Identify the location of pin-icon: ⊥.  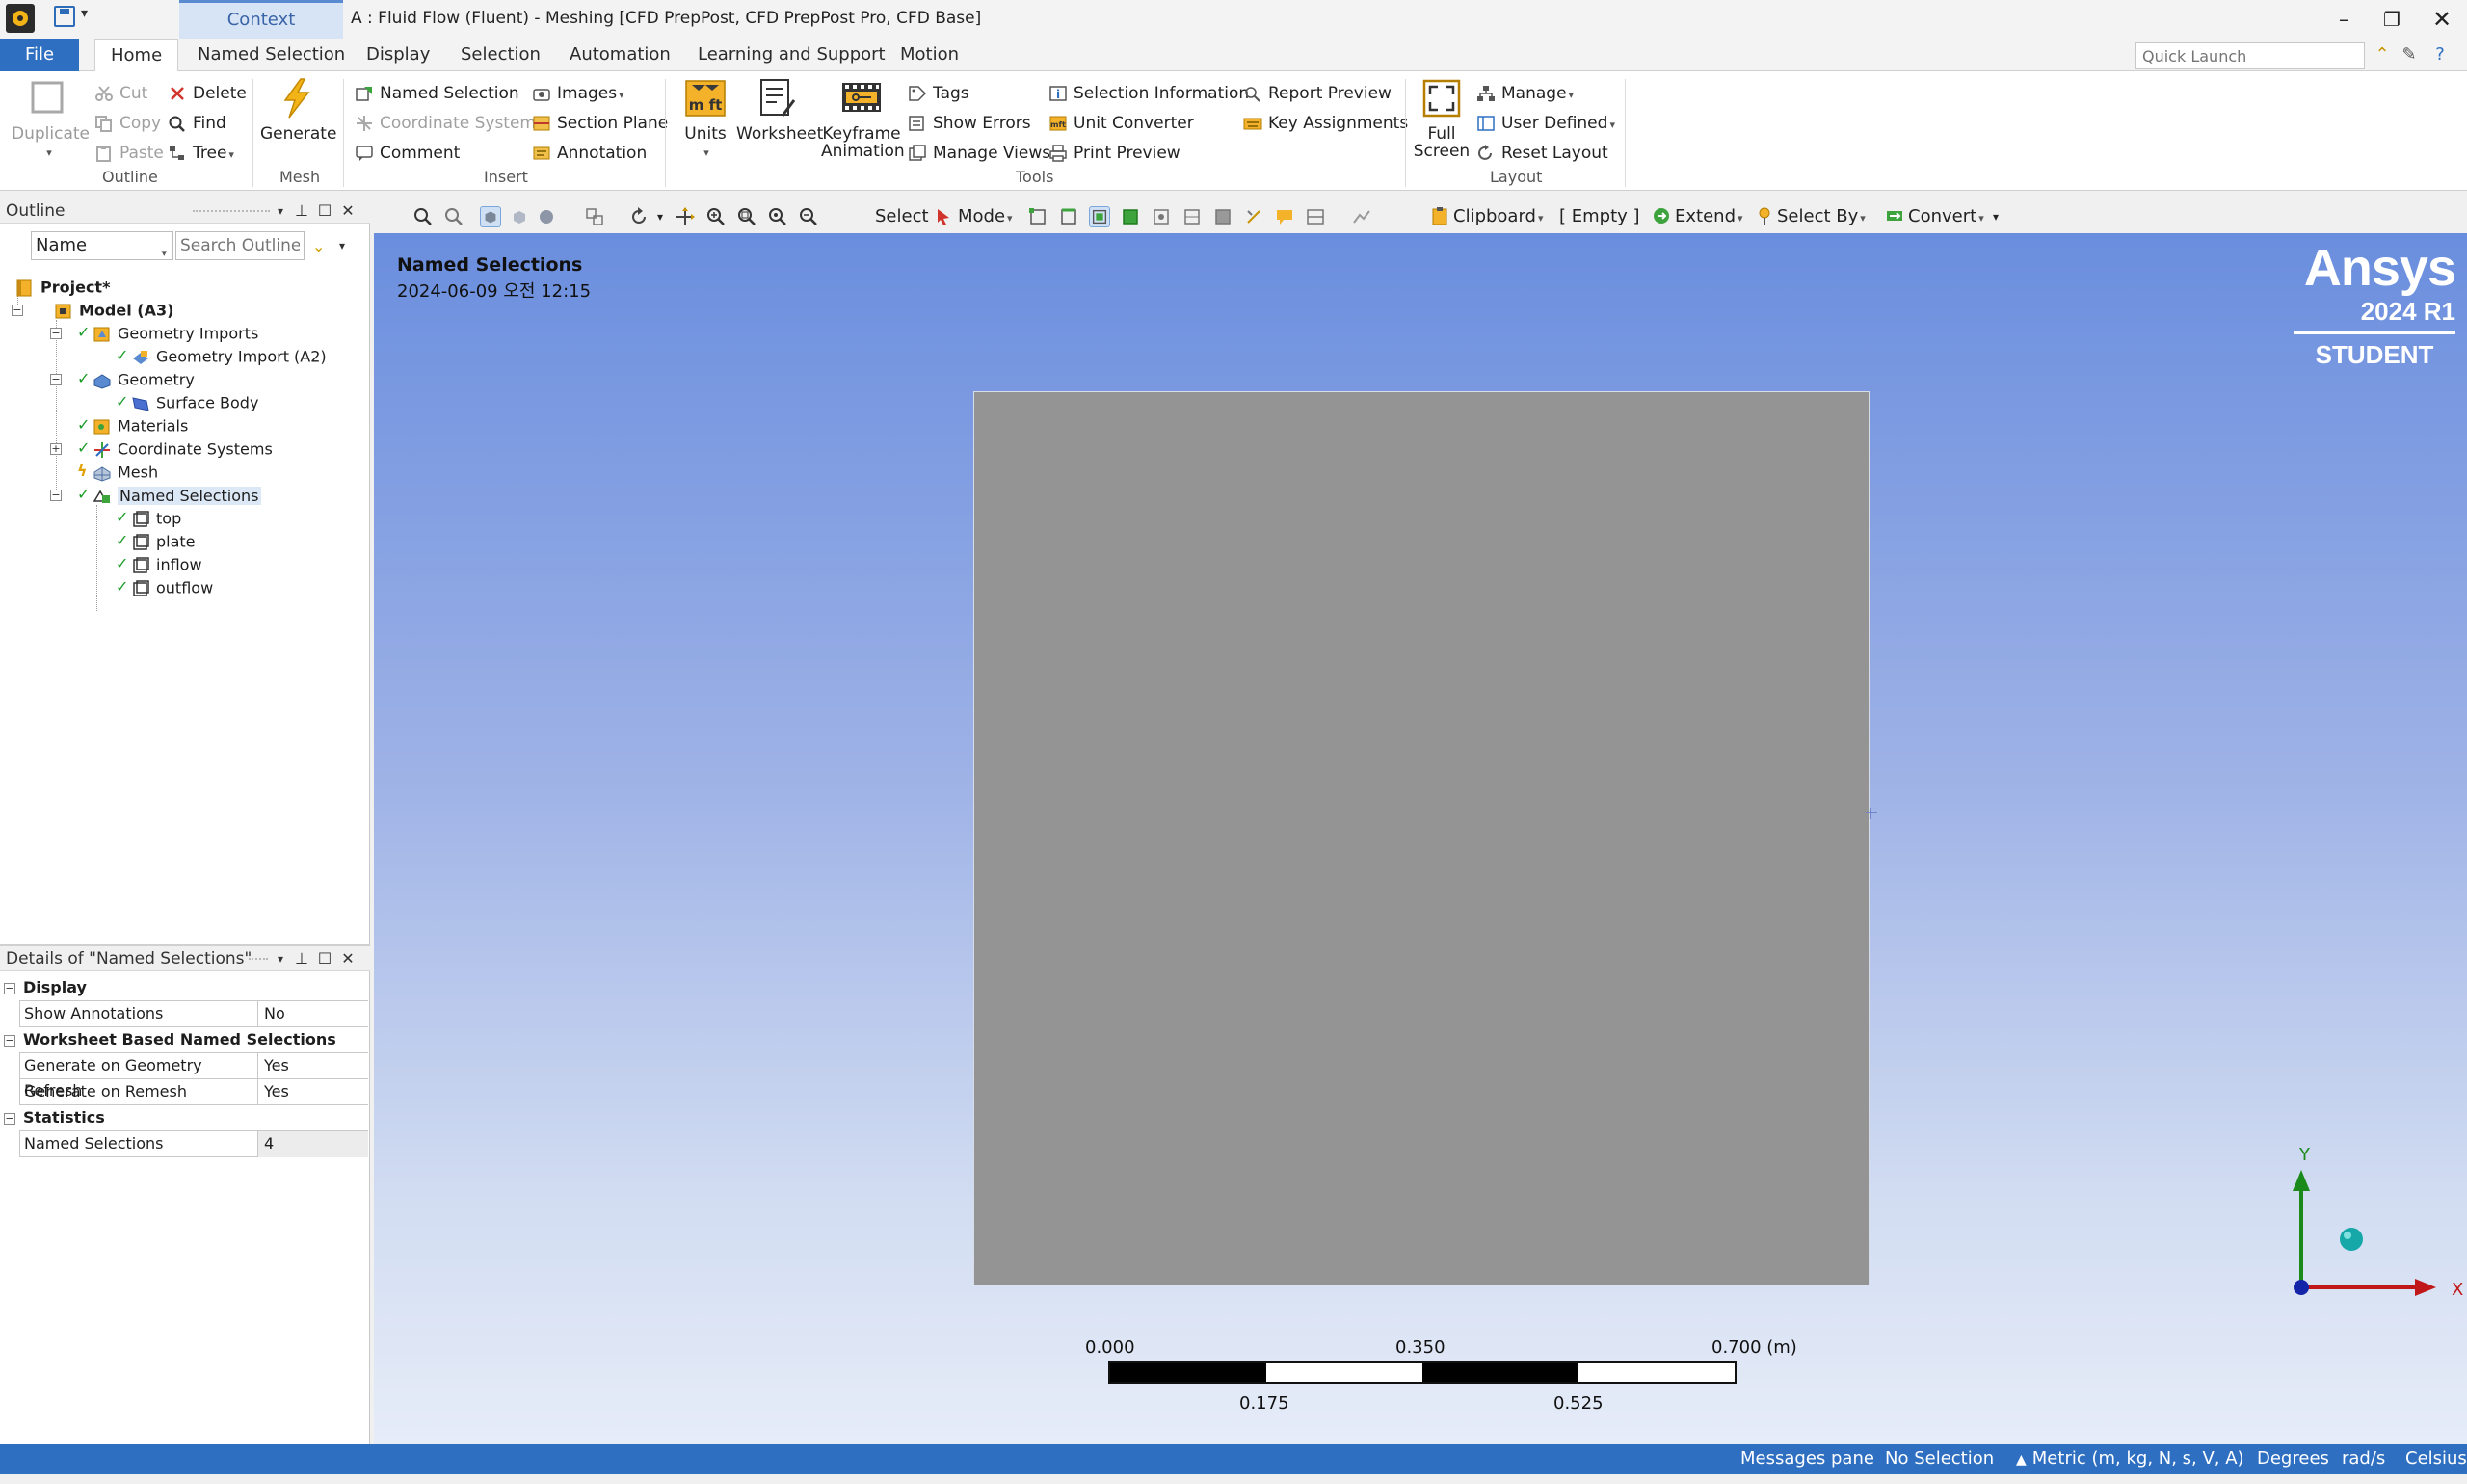
(301, 958).